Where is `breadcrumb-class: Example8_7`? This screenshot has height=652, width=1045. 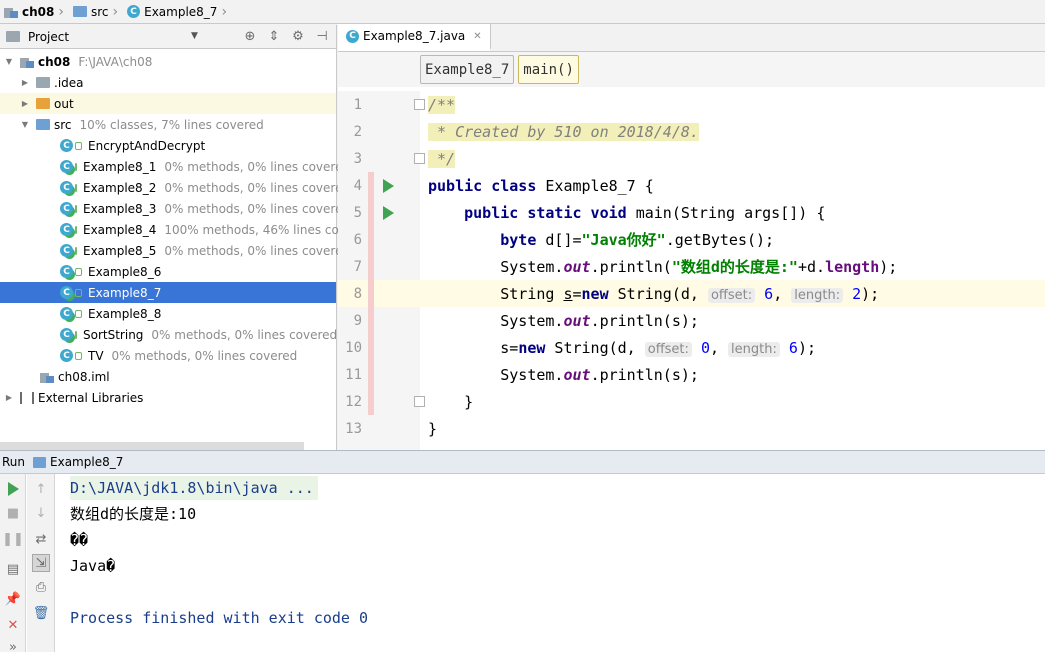 breadcrumb-class: Example8_7 is located at coordinates (467, 69).